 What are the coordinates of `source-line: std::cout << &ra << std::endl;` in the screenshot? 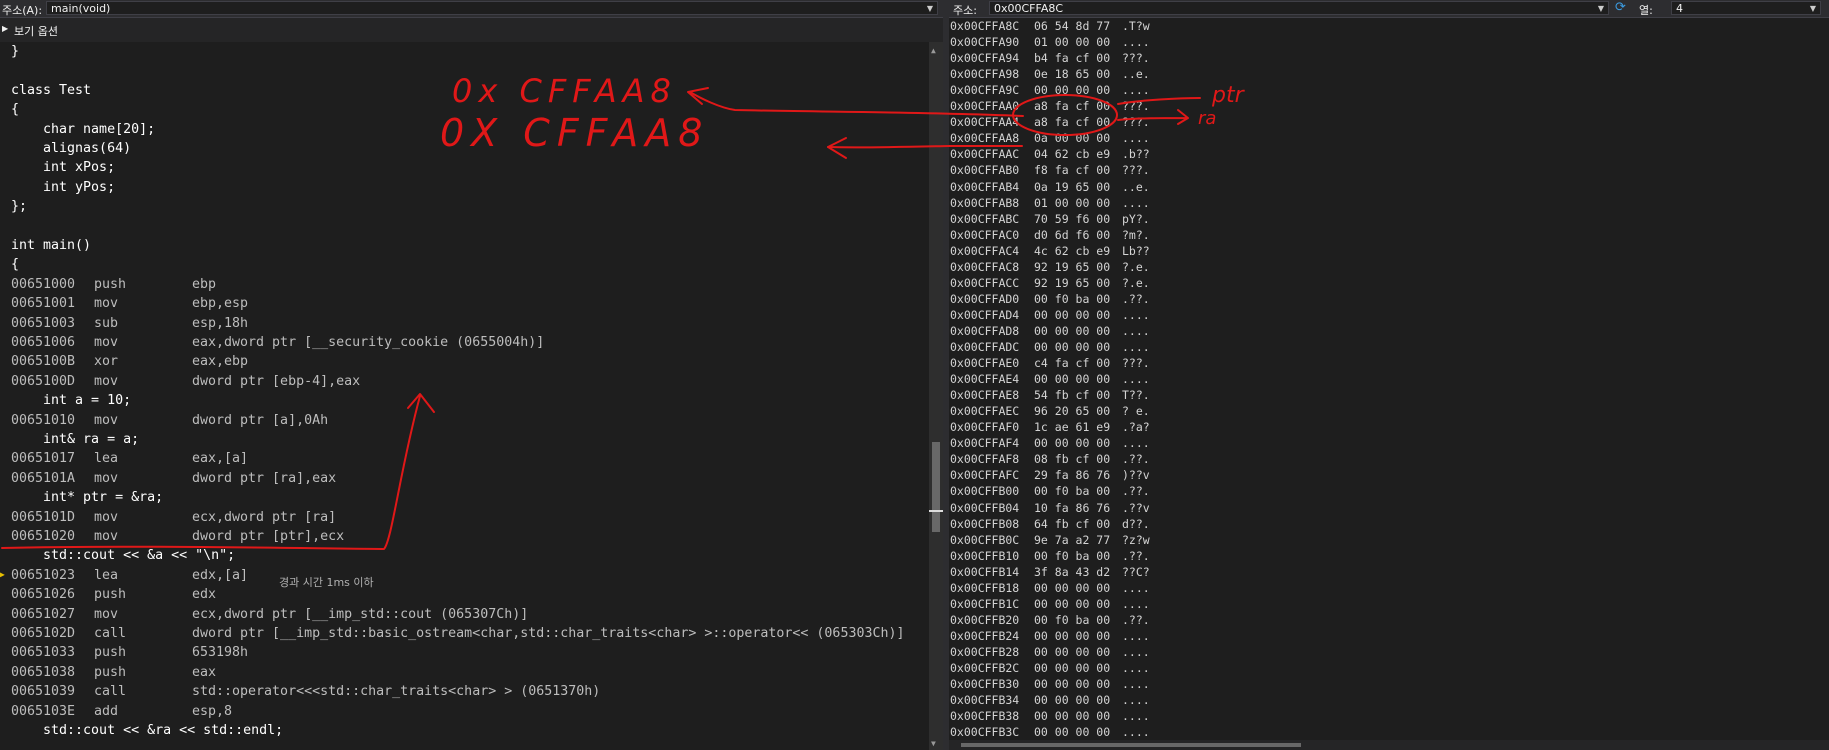 It's located at (147, 730).